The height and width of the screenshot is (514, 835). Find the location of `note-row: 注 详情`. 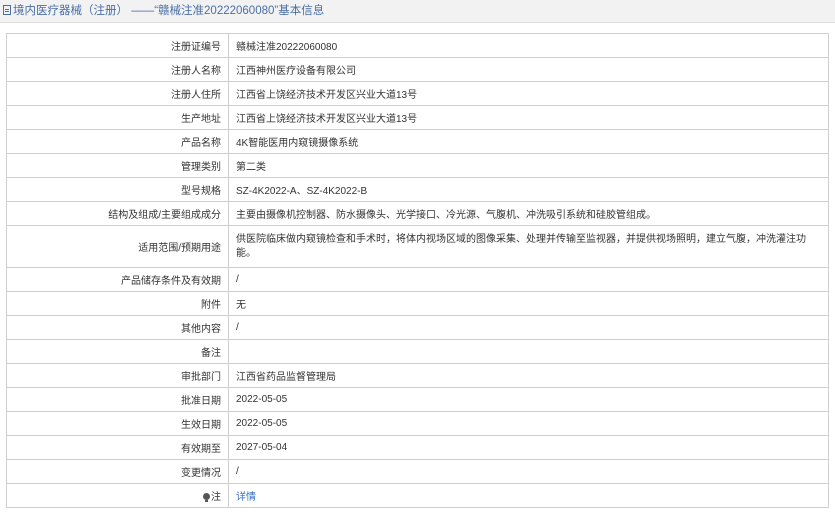

note-row: 注 详情 is located at coordinates (417, 495).